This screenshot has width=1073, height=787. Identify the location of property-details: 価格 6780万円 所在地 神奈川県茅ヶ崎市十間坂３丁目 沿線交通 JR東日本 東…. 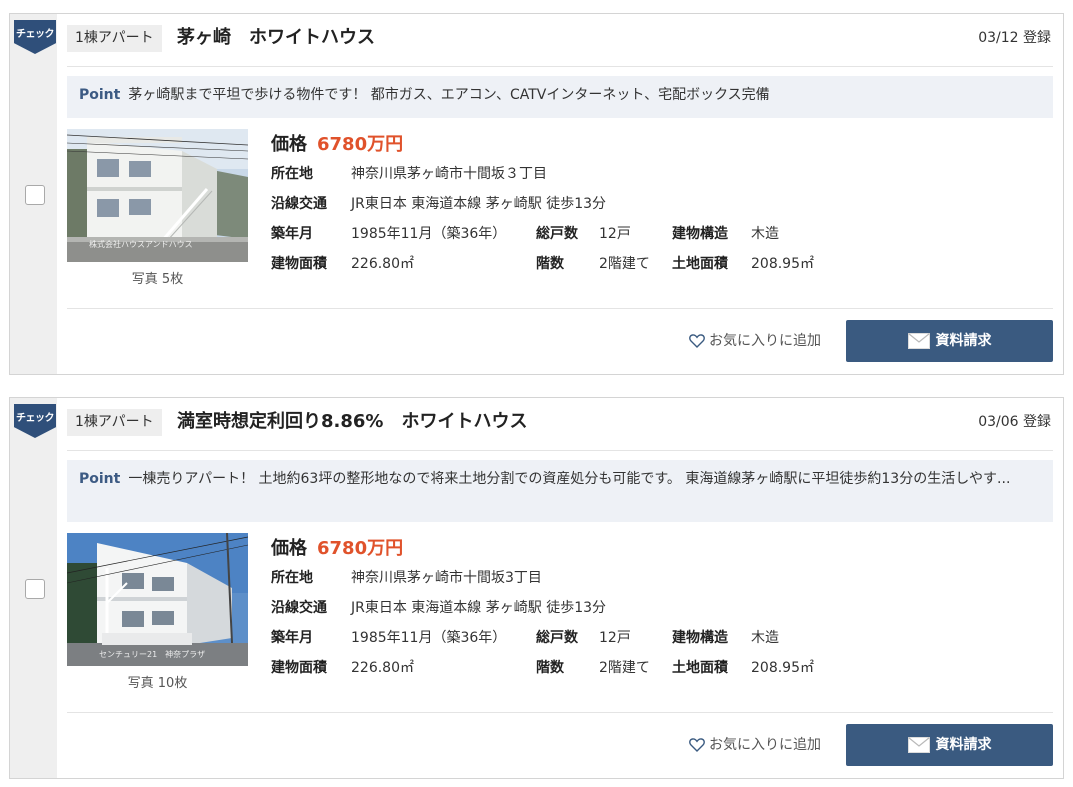
(662, 201).